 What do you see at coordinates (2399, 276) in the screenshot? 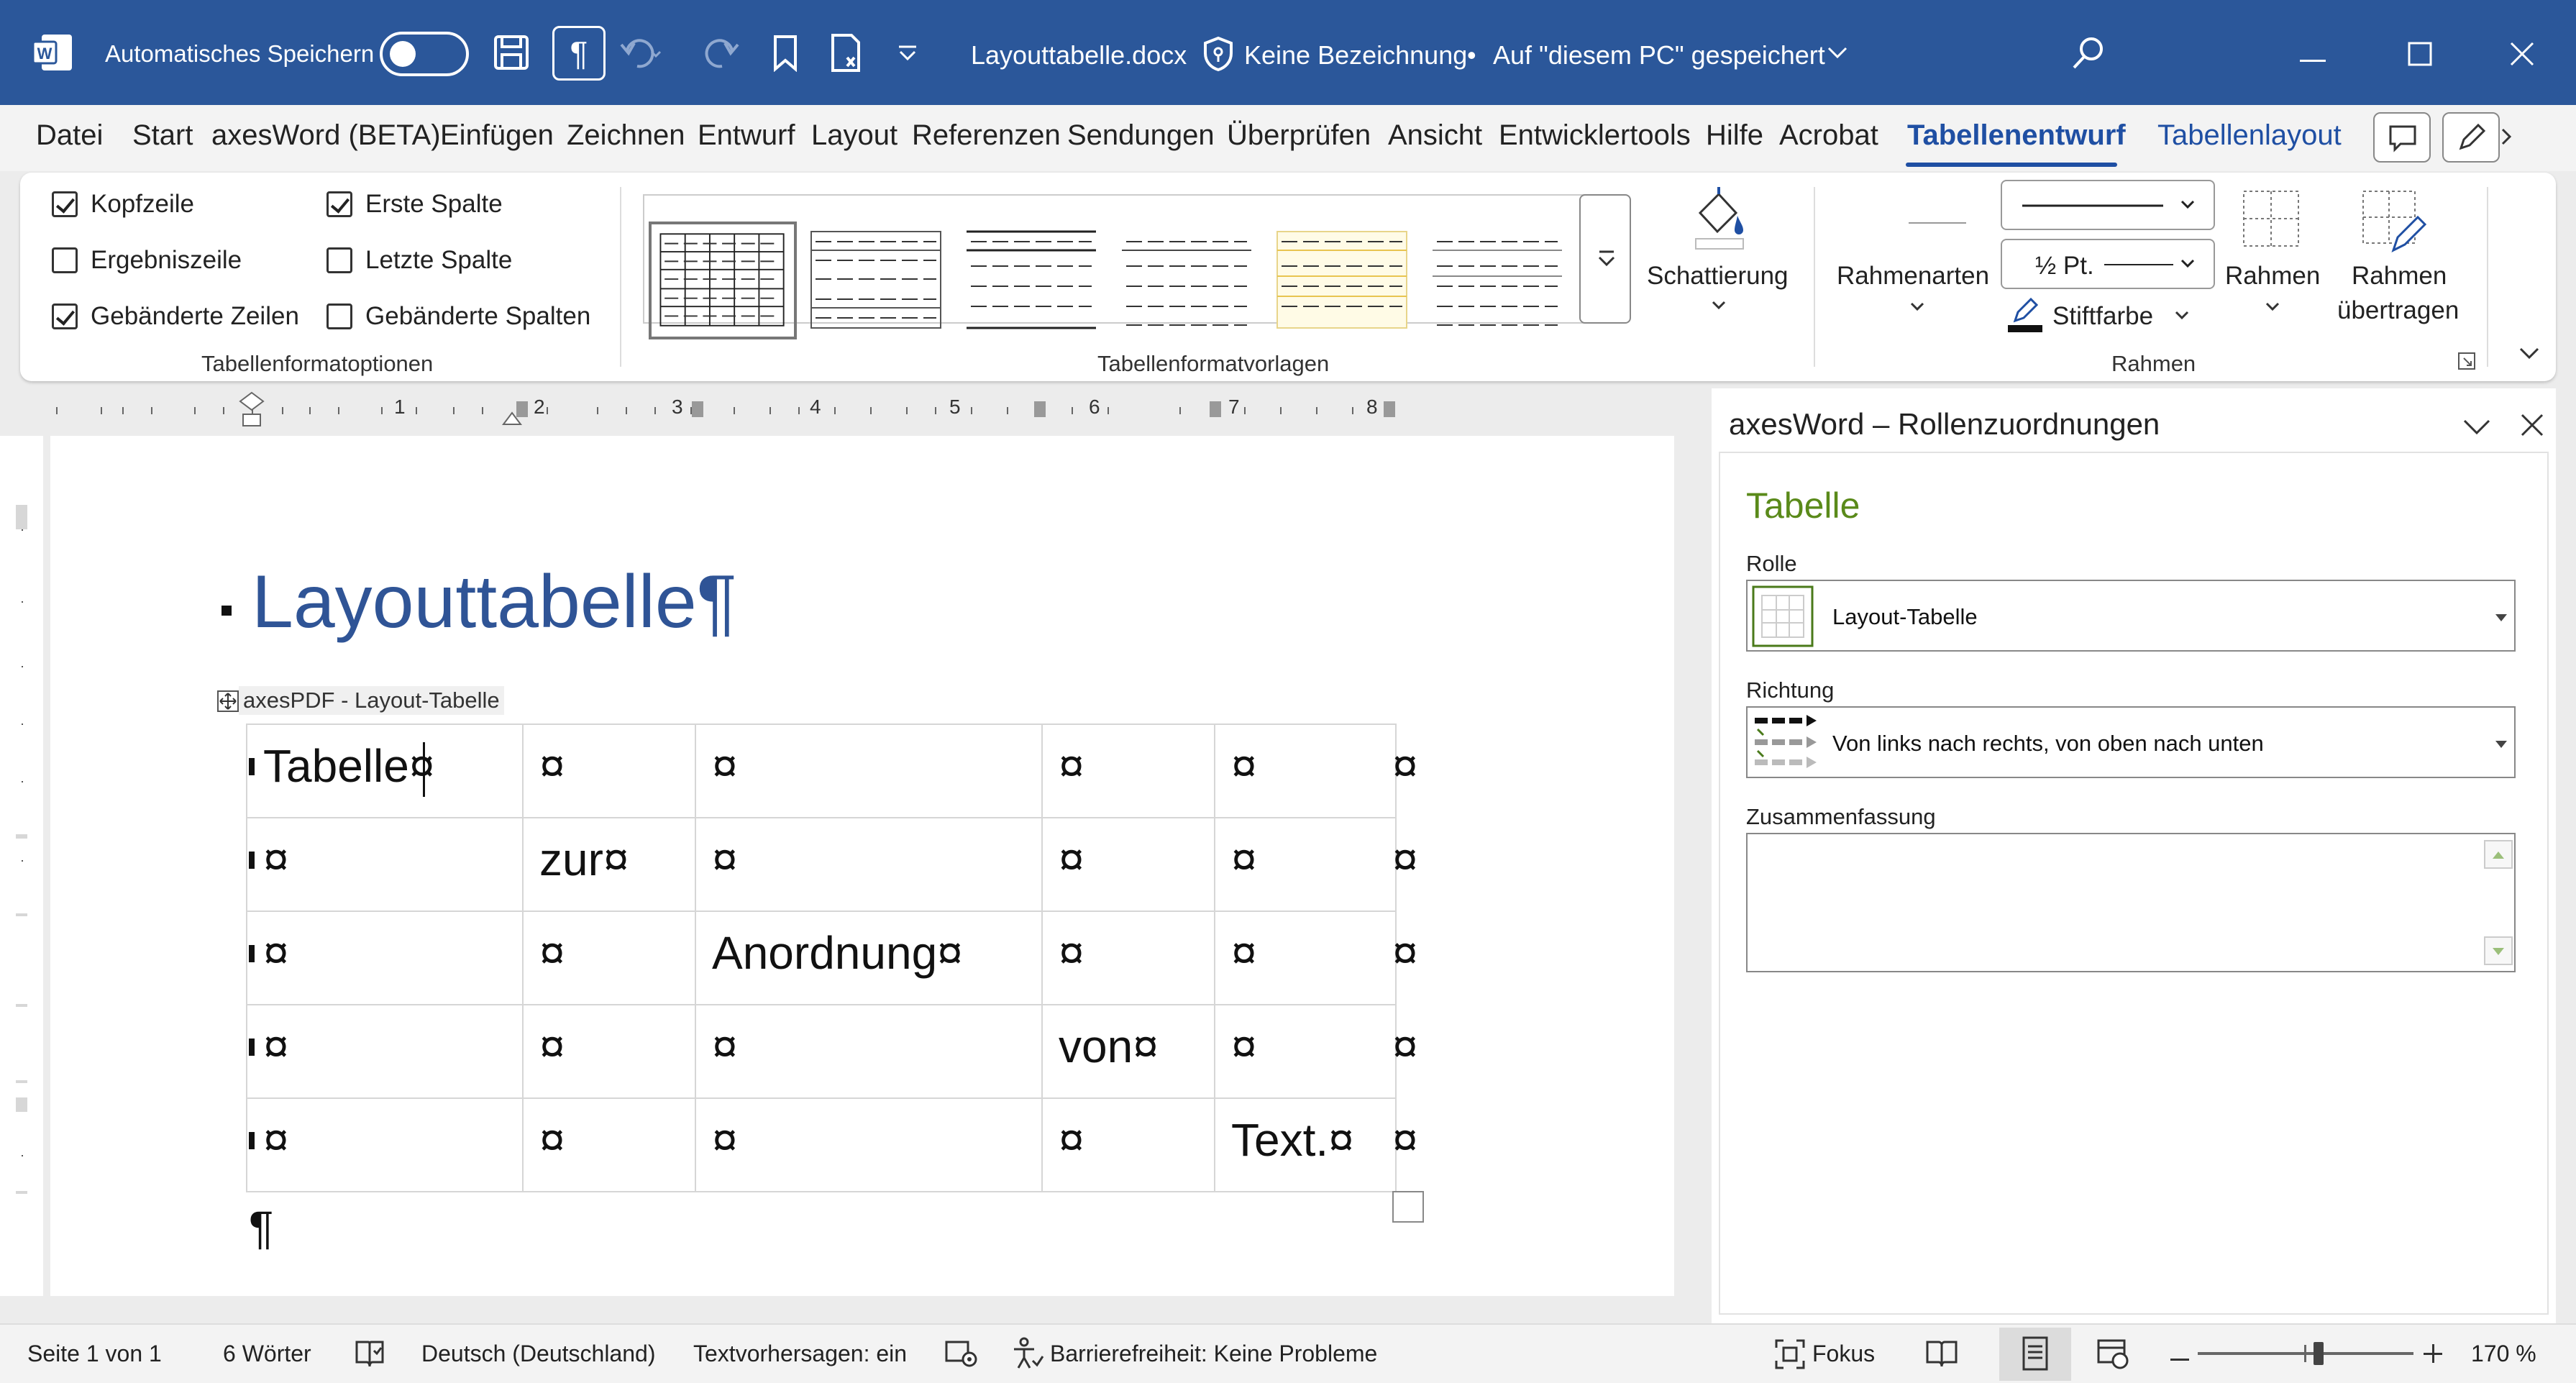
I see `border-painter-label-1: Rahmen` at bounding box center [2399, 276].